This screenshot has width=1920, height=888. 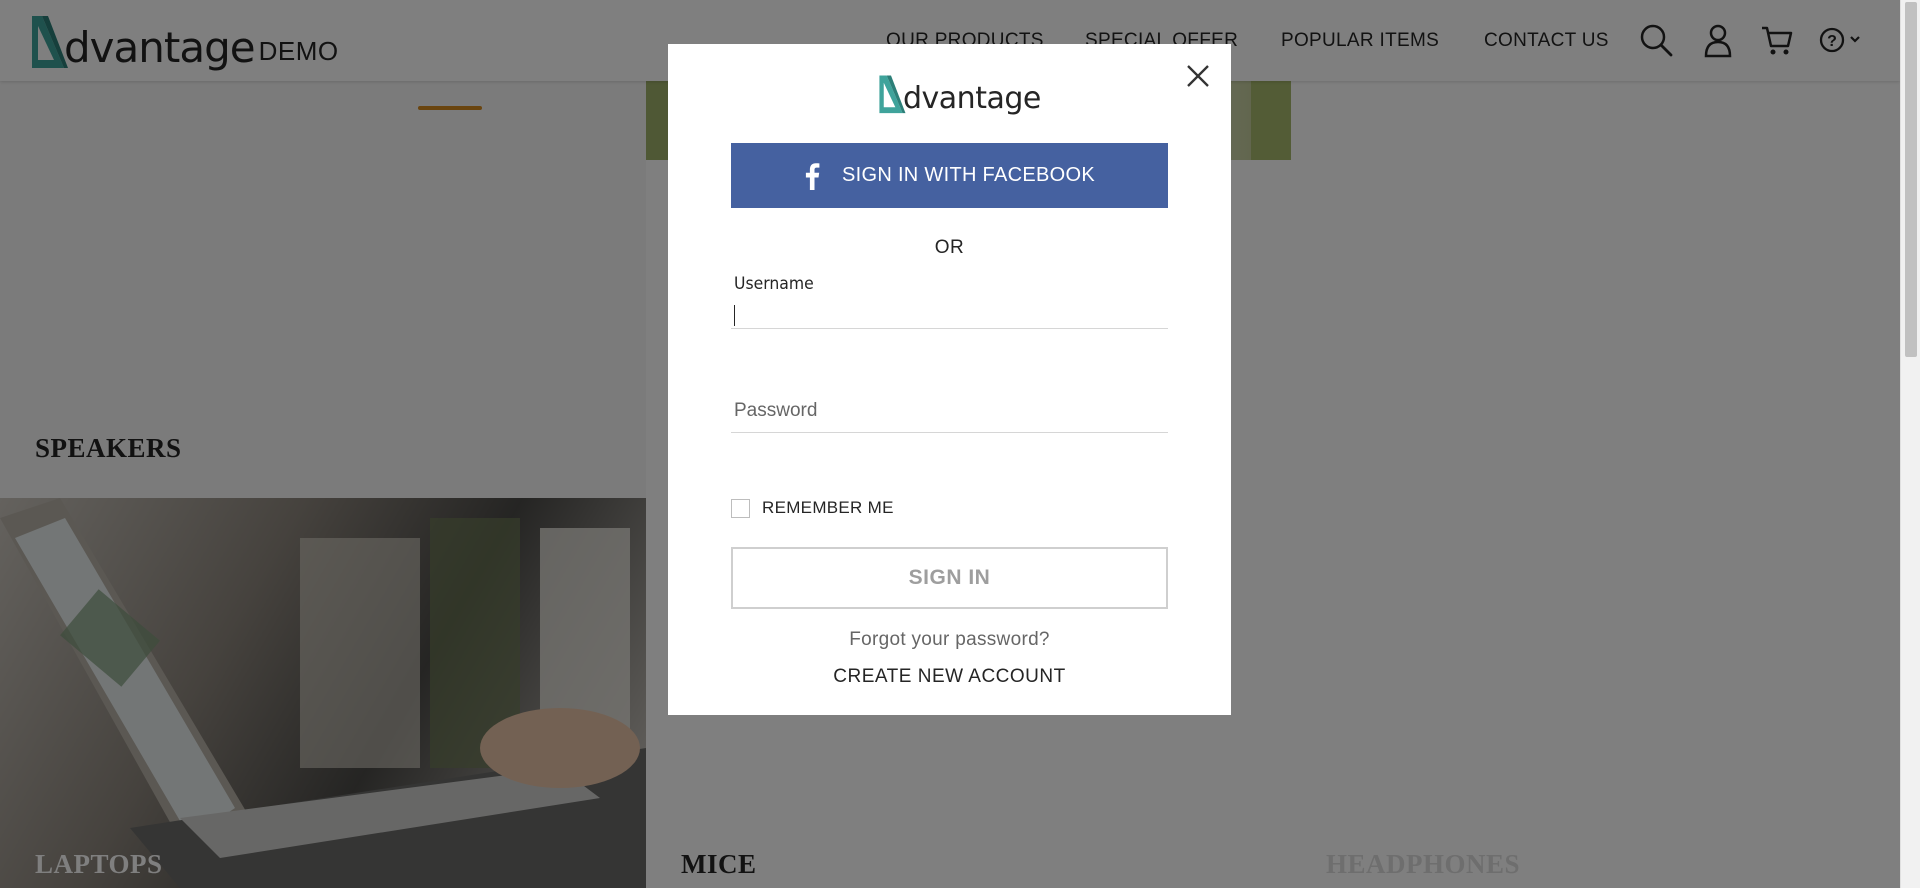 I want to click on scrollbar-thumb, so click(x=1911, y=179).